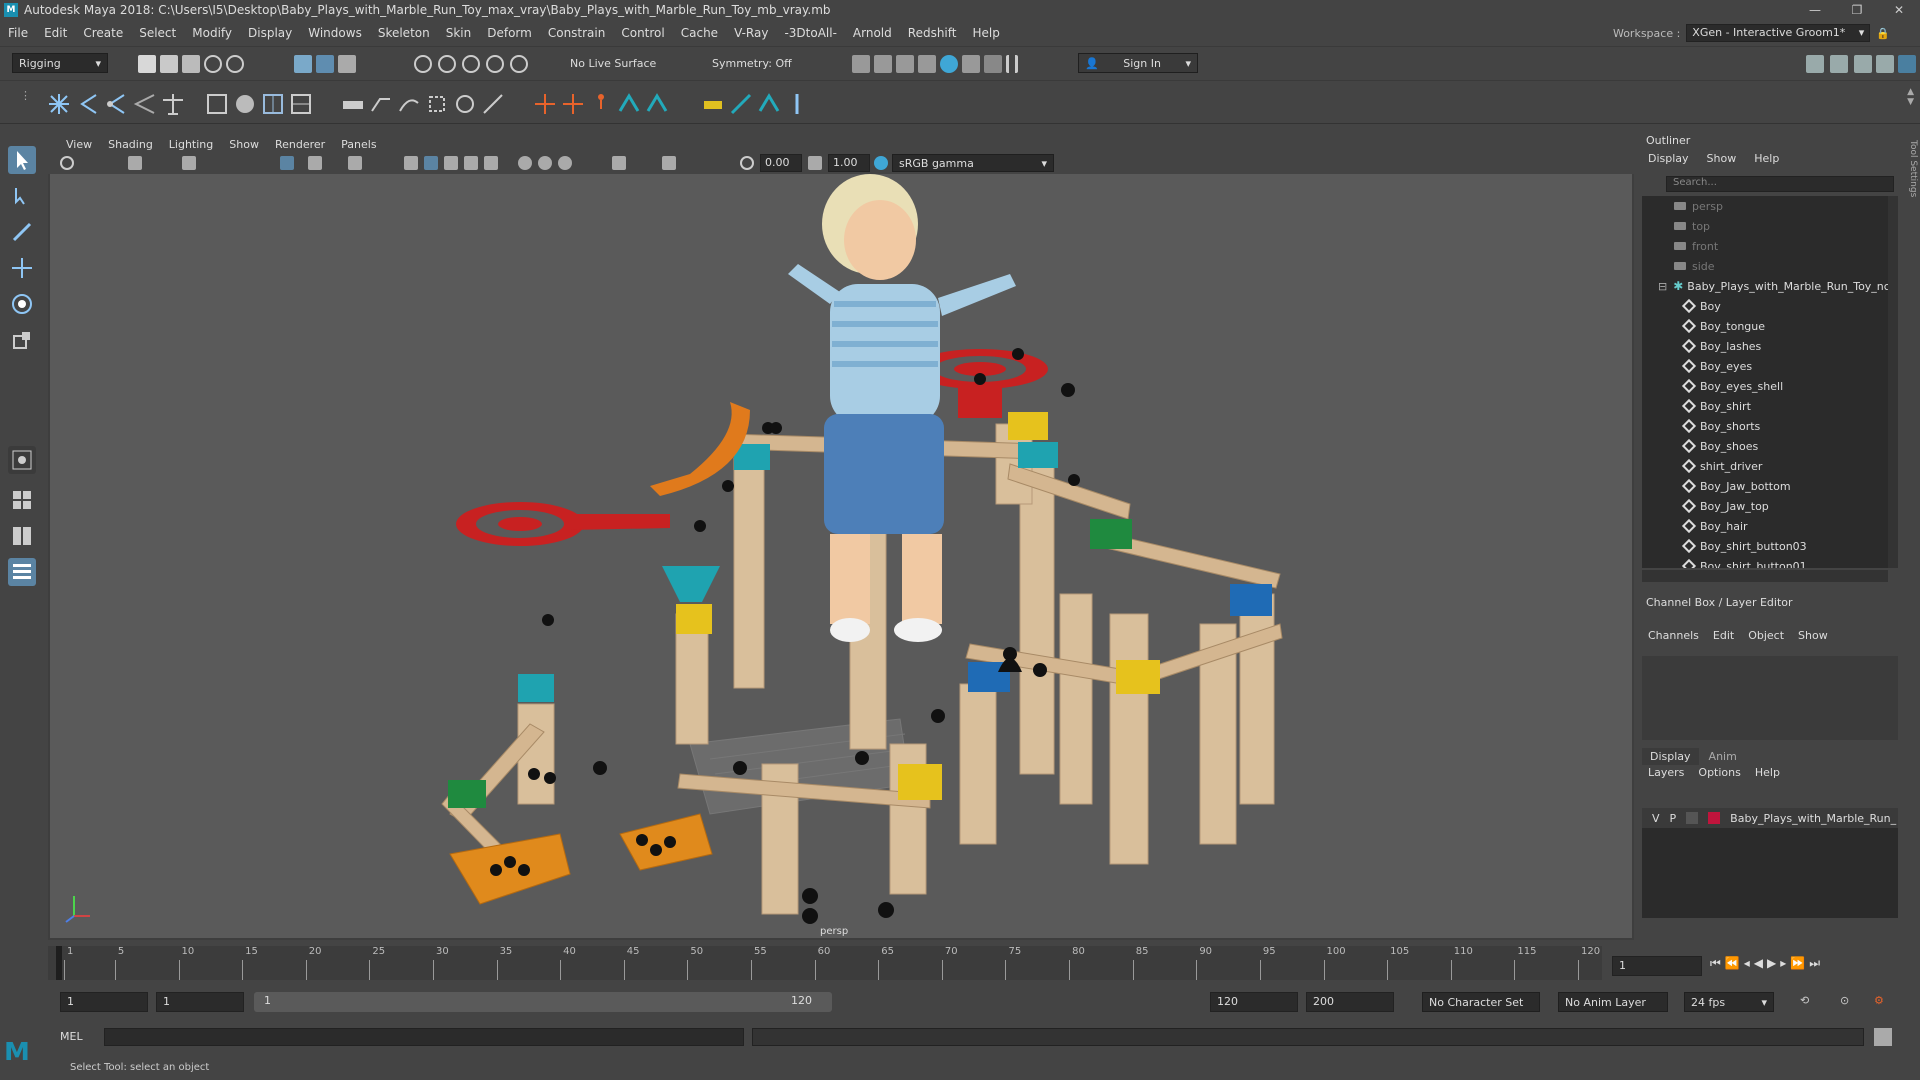 The height and width of the screenshot is (1080, 1920). I want to click on outliner-item: Boy_lashes, so click(1765, 346).